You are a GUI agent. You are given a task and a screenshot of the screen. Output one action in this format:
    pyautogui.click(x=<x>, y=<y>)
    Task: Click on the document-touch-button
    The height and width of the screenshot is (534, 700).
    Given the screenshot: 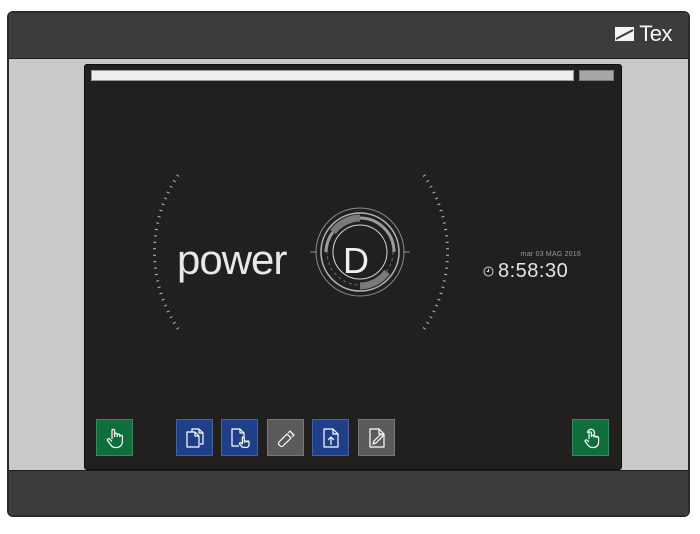 What is the action you would take?
    pyautogui.click(x=239, y=437)
    